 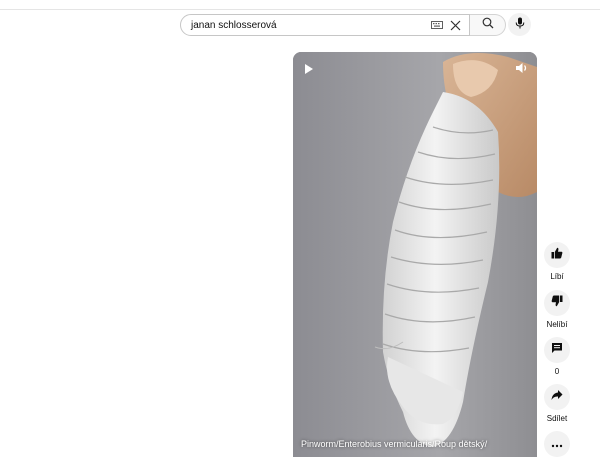 What do you see at coordinates (455, 25) in the screenshot?
I see `close-icon` at bounding box center [455, 25].